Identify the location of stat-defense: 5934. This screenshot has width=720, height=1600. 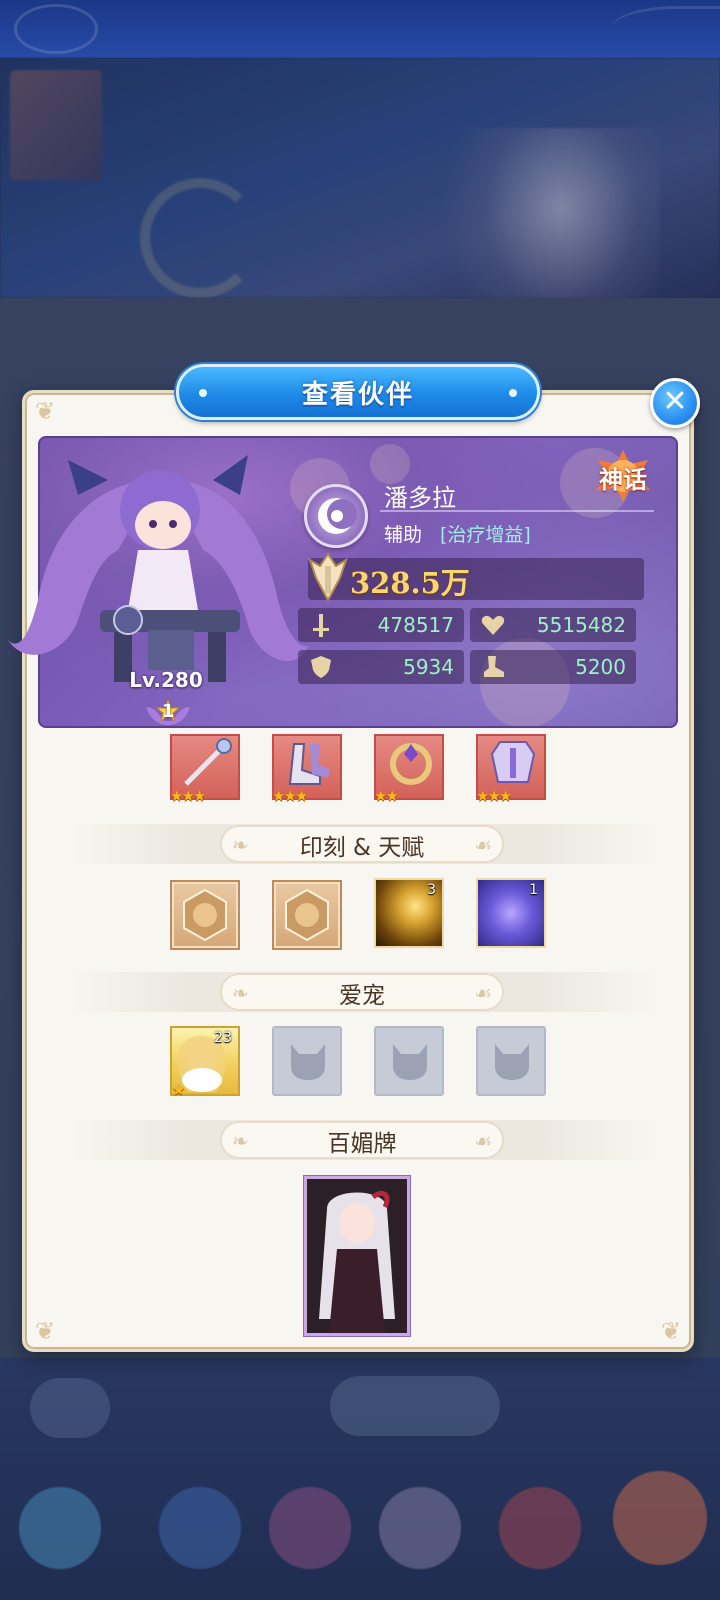
(381, 667).